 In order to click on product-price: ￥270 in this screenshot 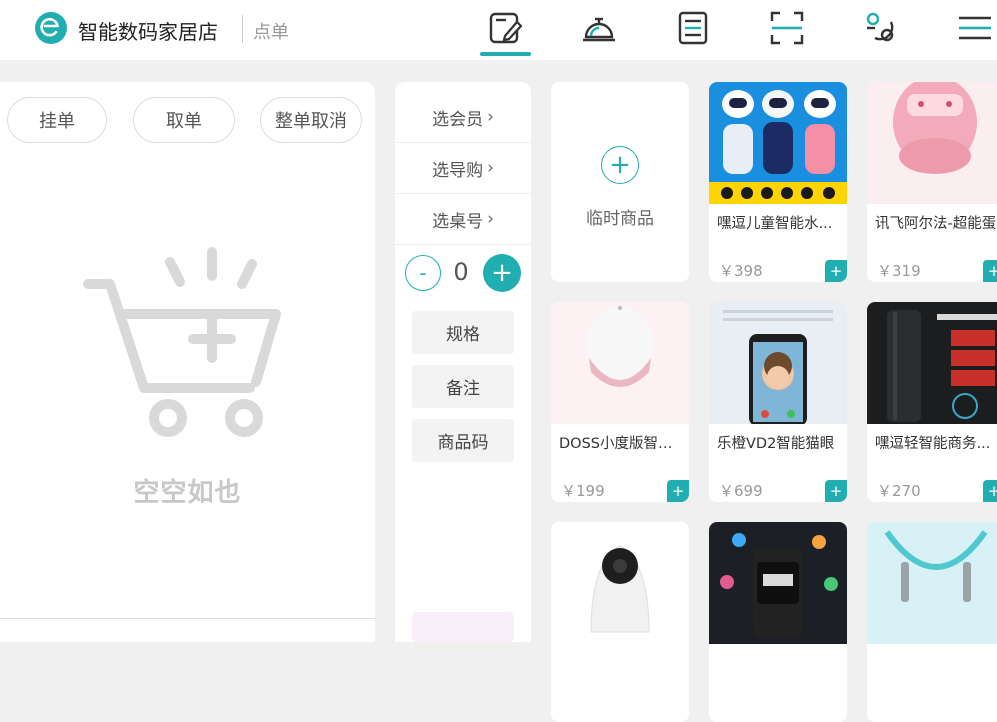, I will do `click(899, 491)`.